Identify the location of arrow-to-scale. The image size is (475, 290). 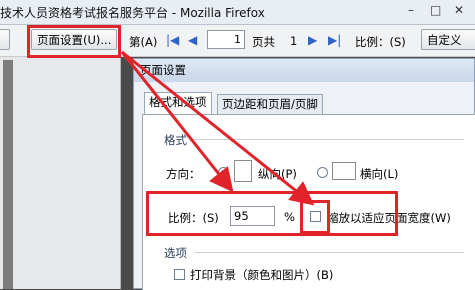
(177, 122).